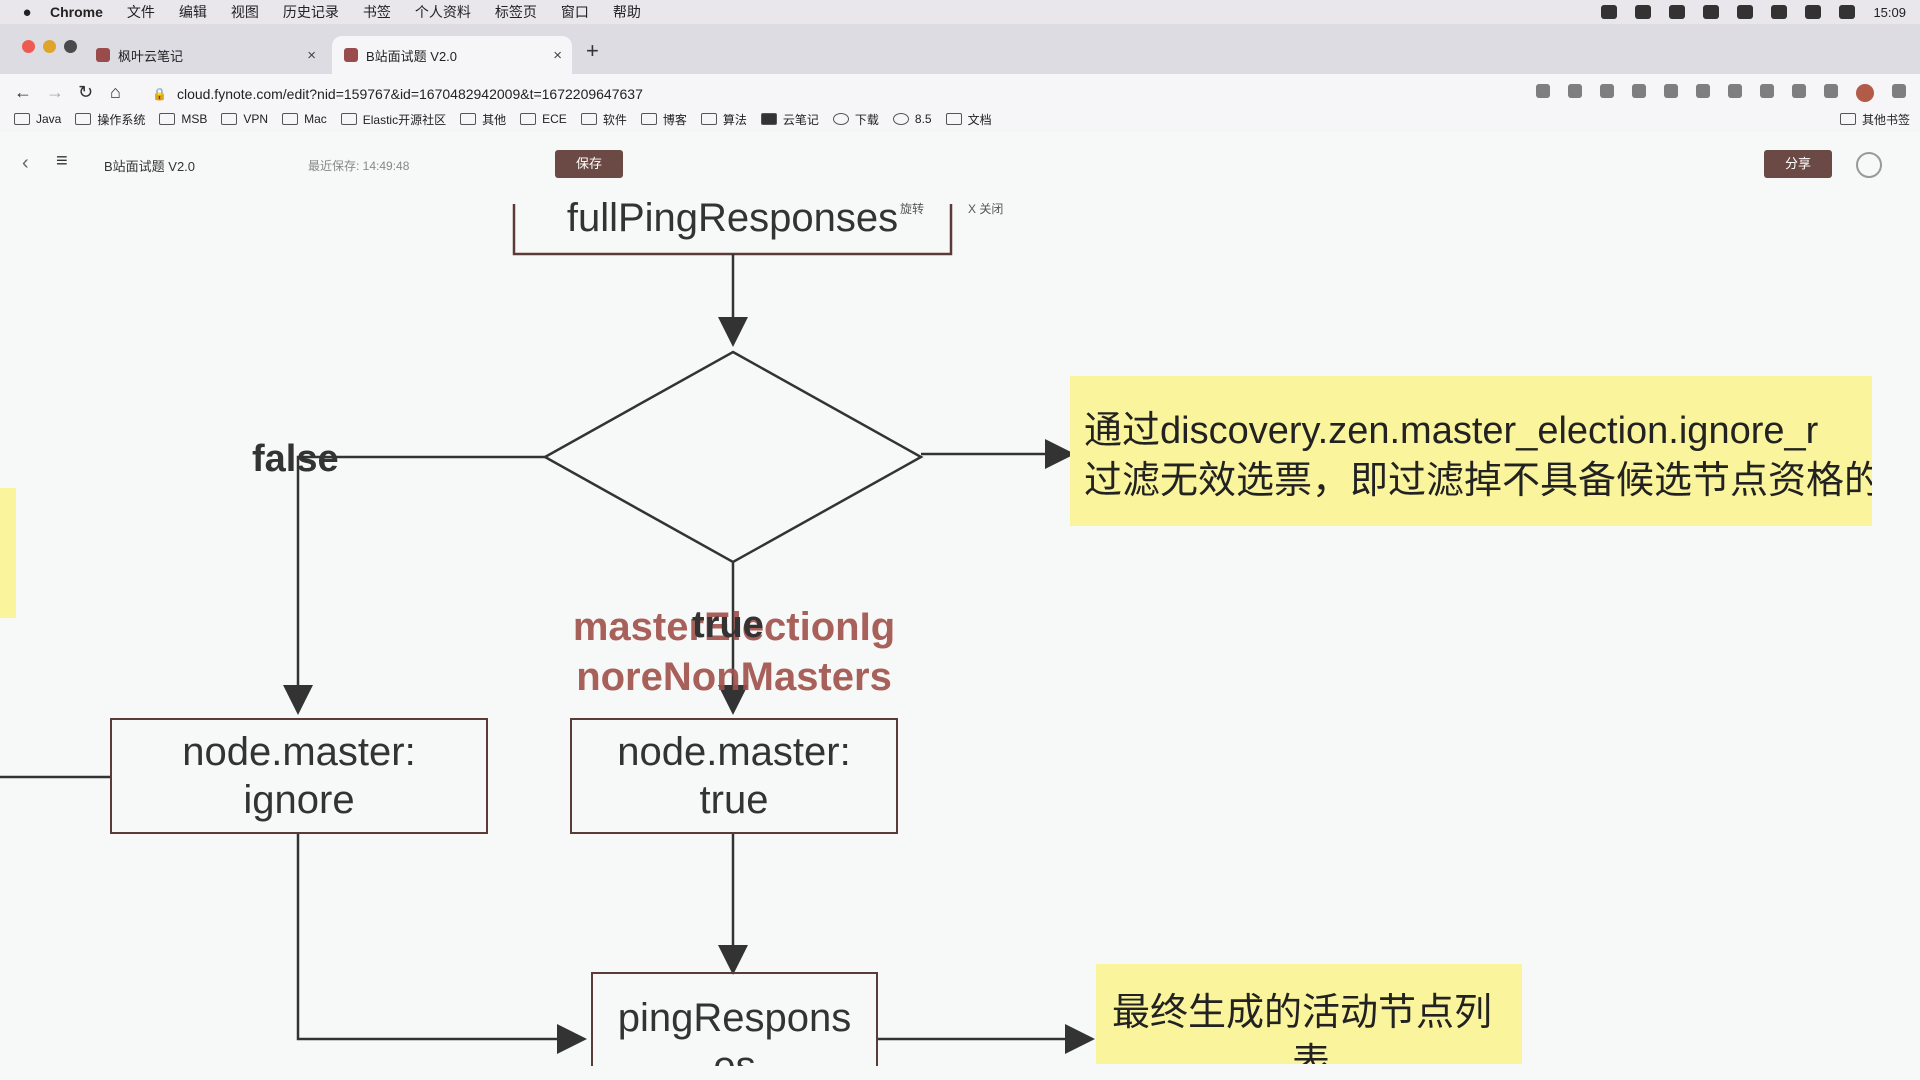  I want to click on share-page-icon, so click(1543, 91).